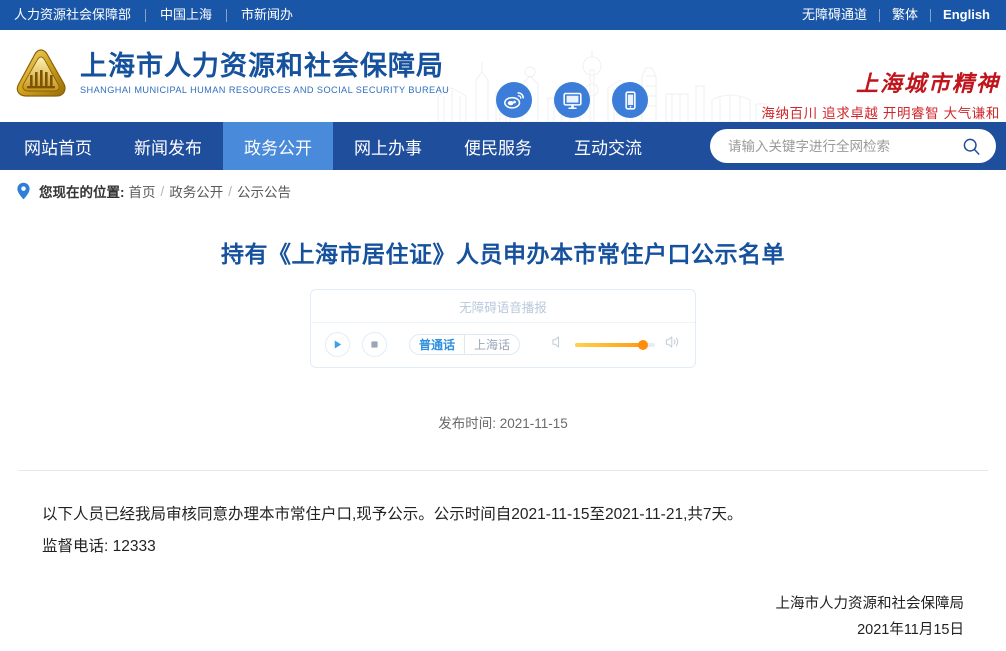 The height and width of the screenshot is (651, 1006). I want to click on nav-item-news: 新闻发布, so click(168, 146).